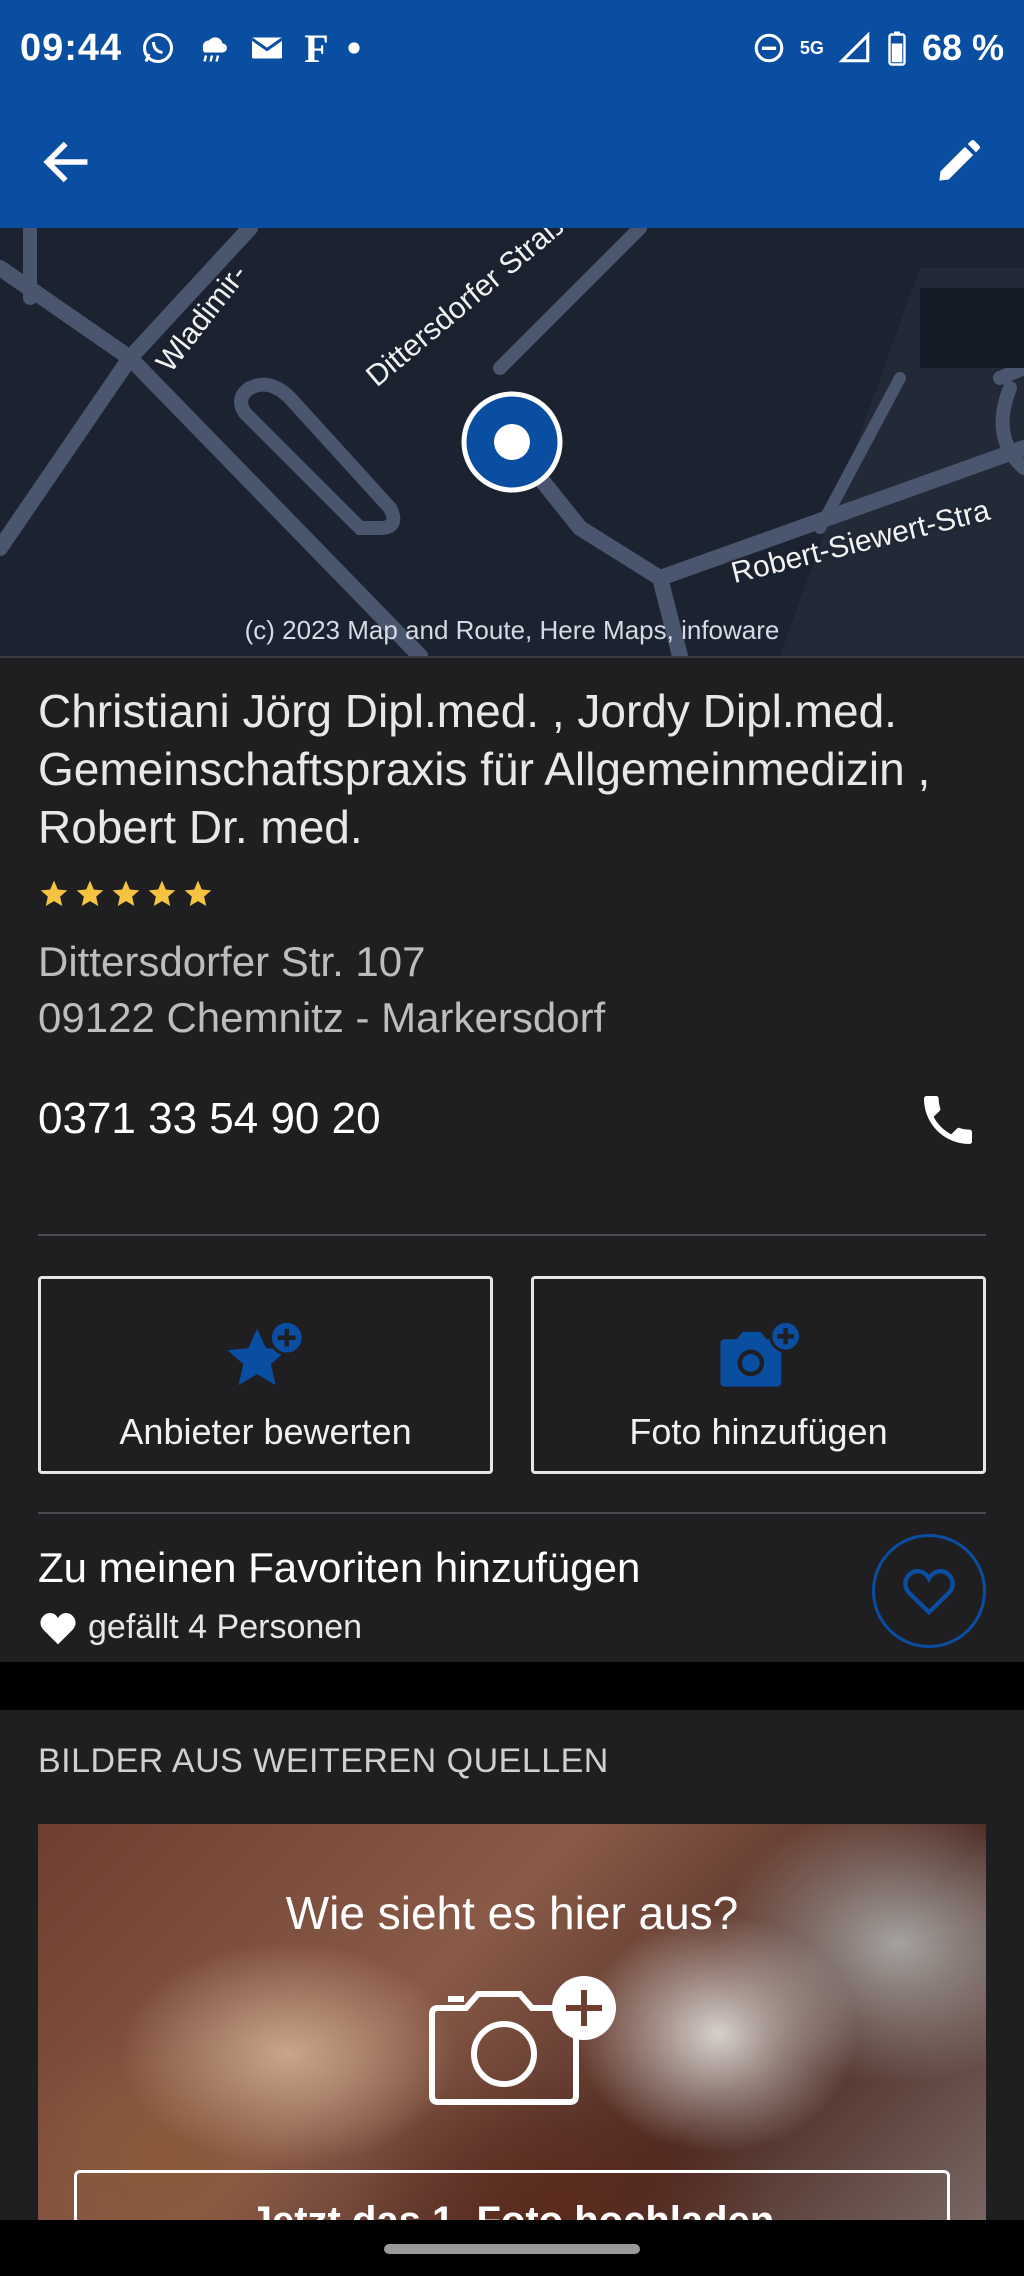 This screenshot has width=1024, height=2276. I want to click on home-gesture-handle, so click(512, 2249).